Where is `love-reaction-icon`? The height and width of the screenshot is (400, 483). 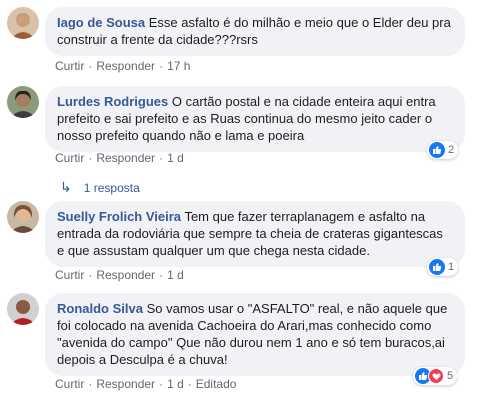
love-reaction-icon is located at coordinates (436, 376).